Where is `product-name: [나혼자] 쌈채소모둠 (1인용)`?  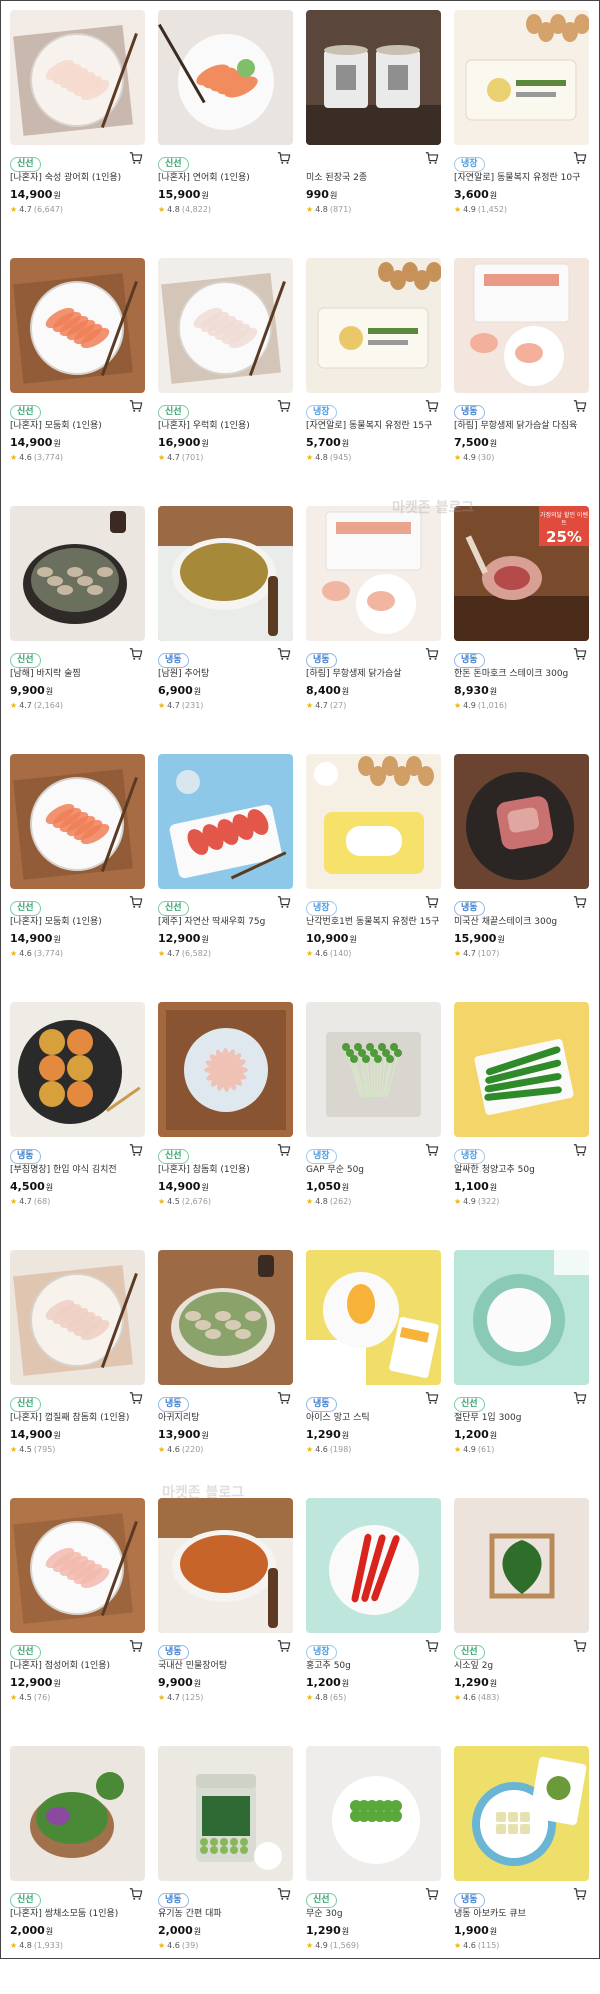 product-name: [나혼자] 쌈채소모둠 (1인용) is located at coordinates (77, 1914).